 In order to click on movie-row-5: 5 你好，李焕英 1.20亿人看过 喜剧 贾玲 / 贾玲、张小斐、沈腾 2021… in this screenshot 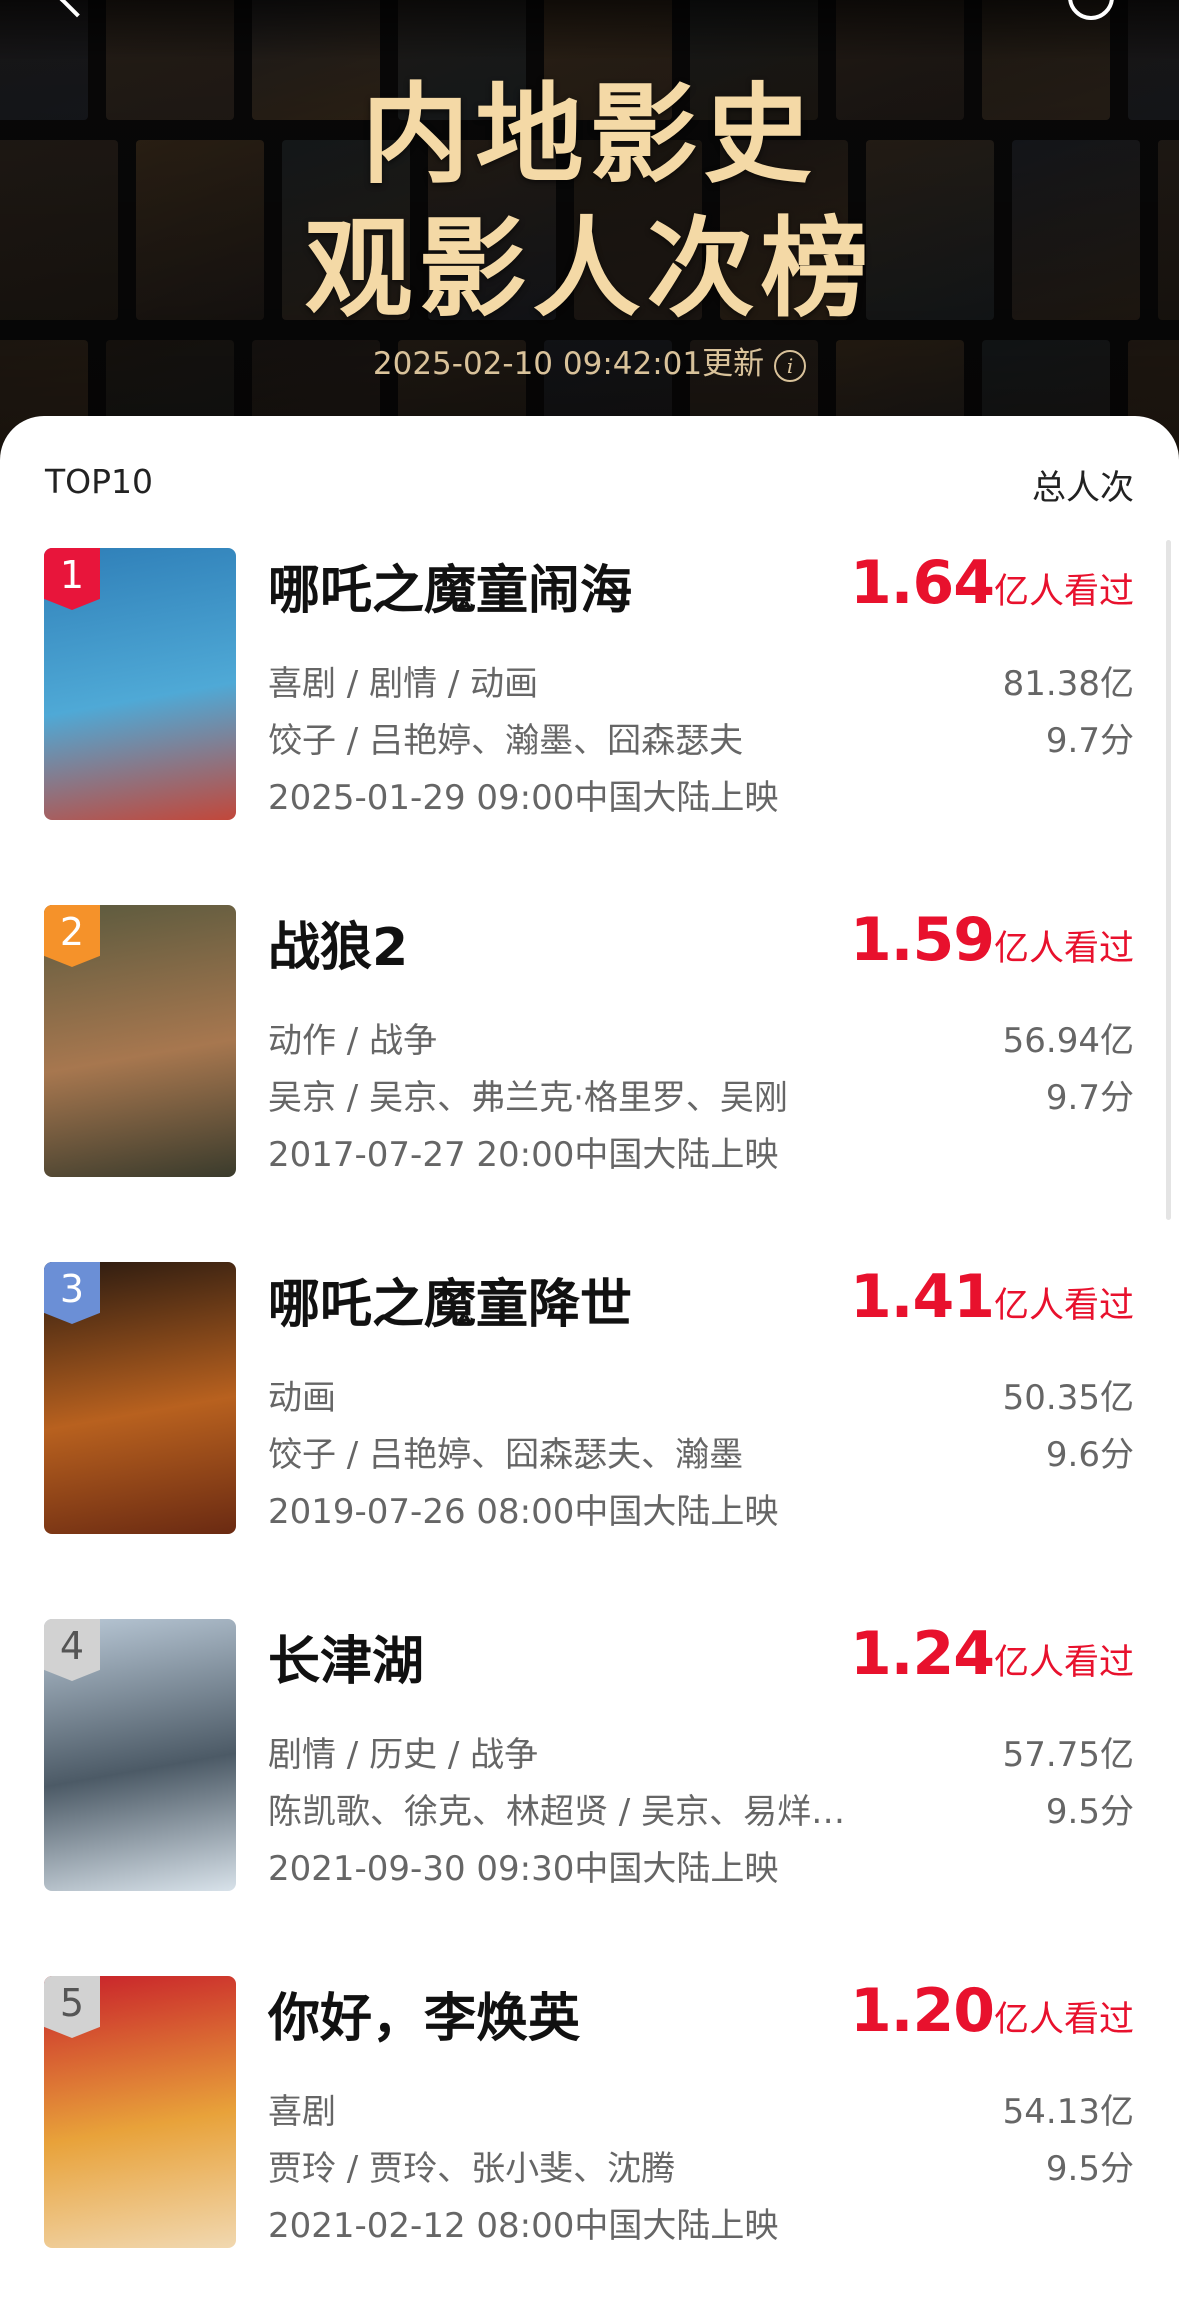, I will do `click(589, 2116)`.